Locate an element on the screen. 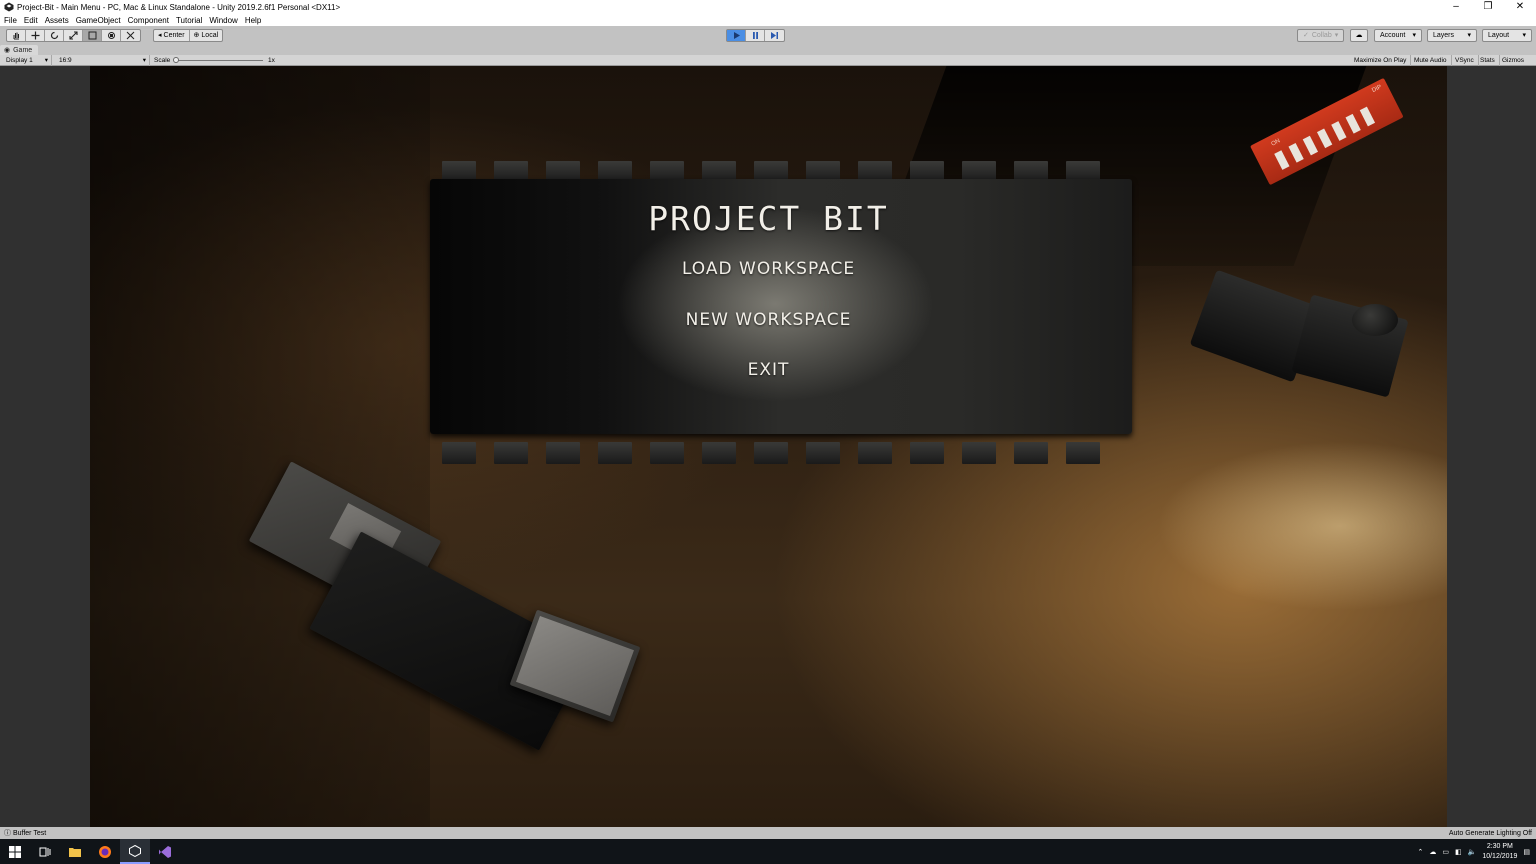 This screenshot has height=864, width=1536. visual-studio-icon is located at coordinates (165, 851).